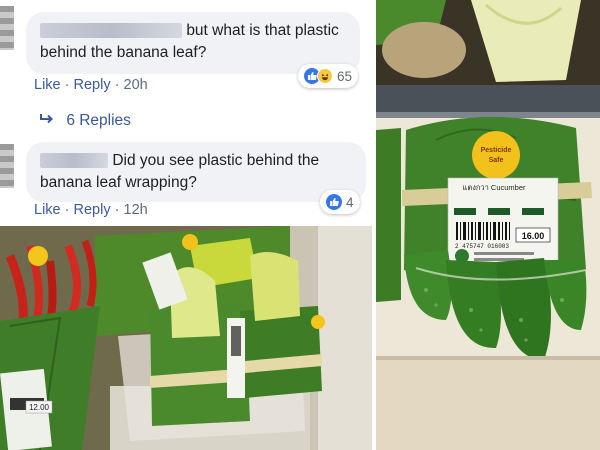 This screenshot has height=450, width=600. What do you see at coordinates (496, 150) in the screenshot?
I see `pesticide-sticker-line1: Pesticide` at bounding box center [496, 150].